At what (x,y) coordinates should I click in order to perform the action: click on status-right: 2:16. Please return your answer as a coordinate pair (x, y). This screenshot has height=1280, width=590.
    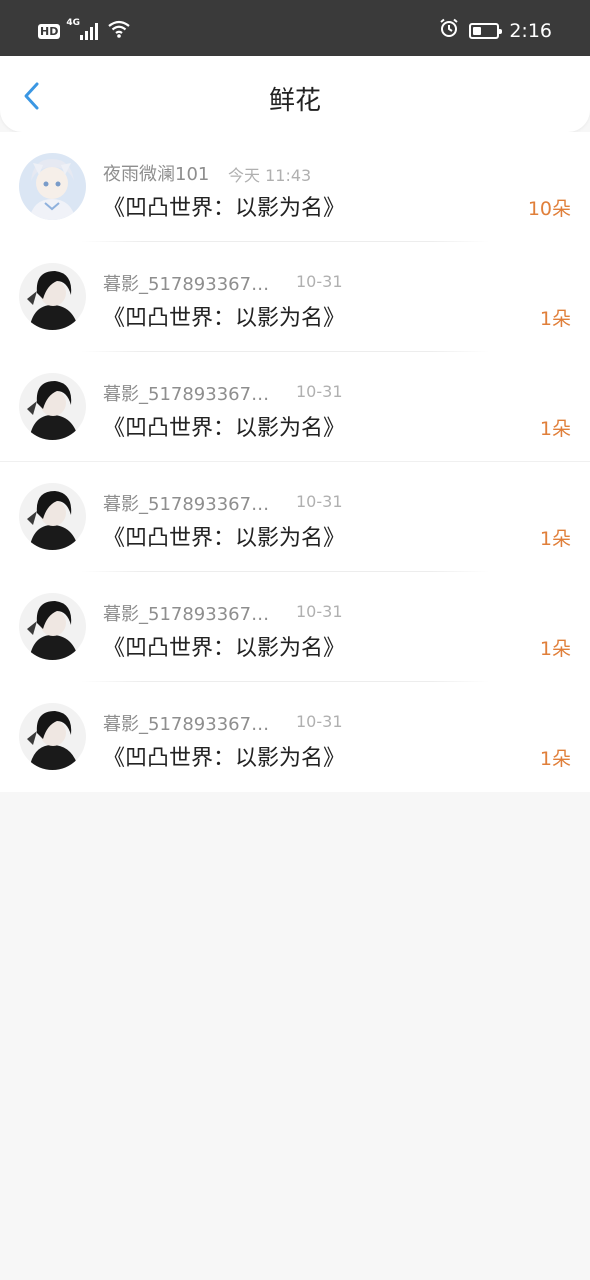
    Looking at the image, I should click on (495, 30).